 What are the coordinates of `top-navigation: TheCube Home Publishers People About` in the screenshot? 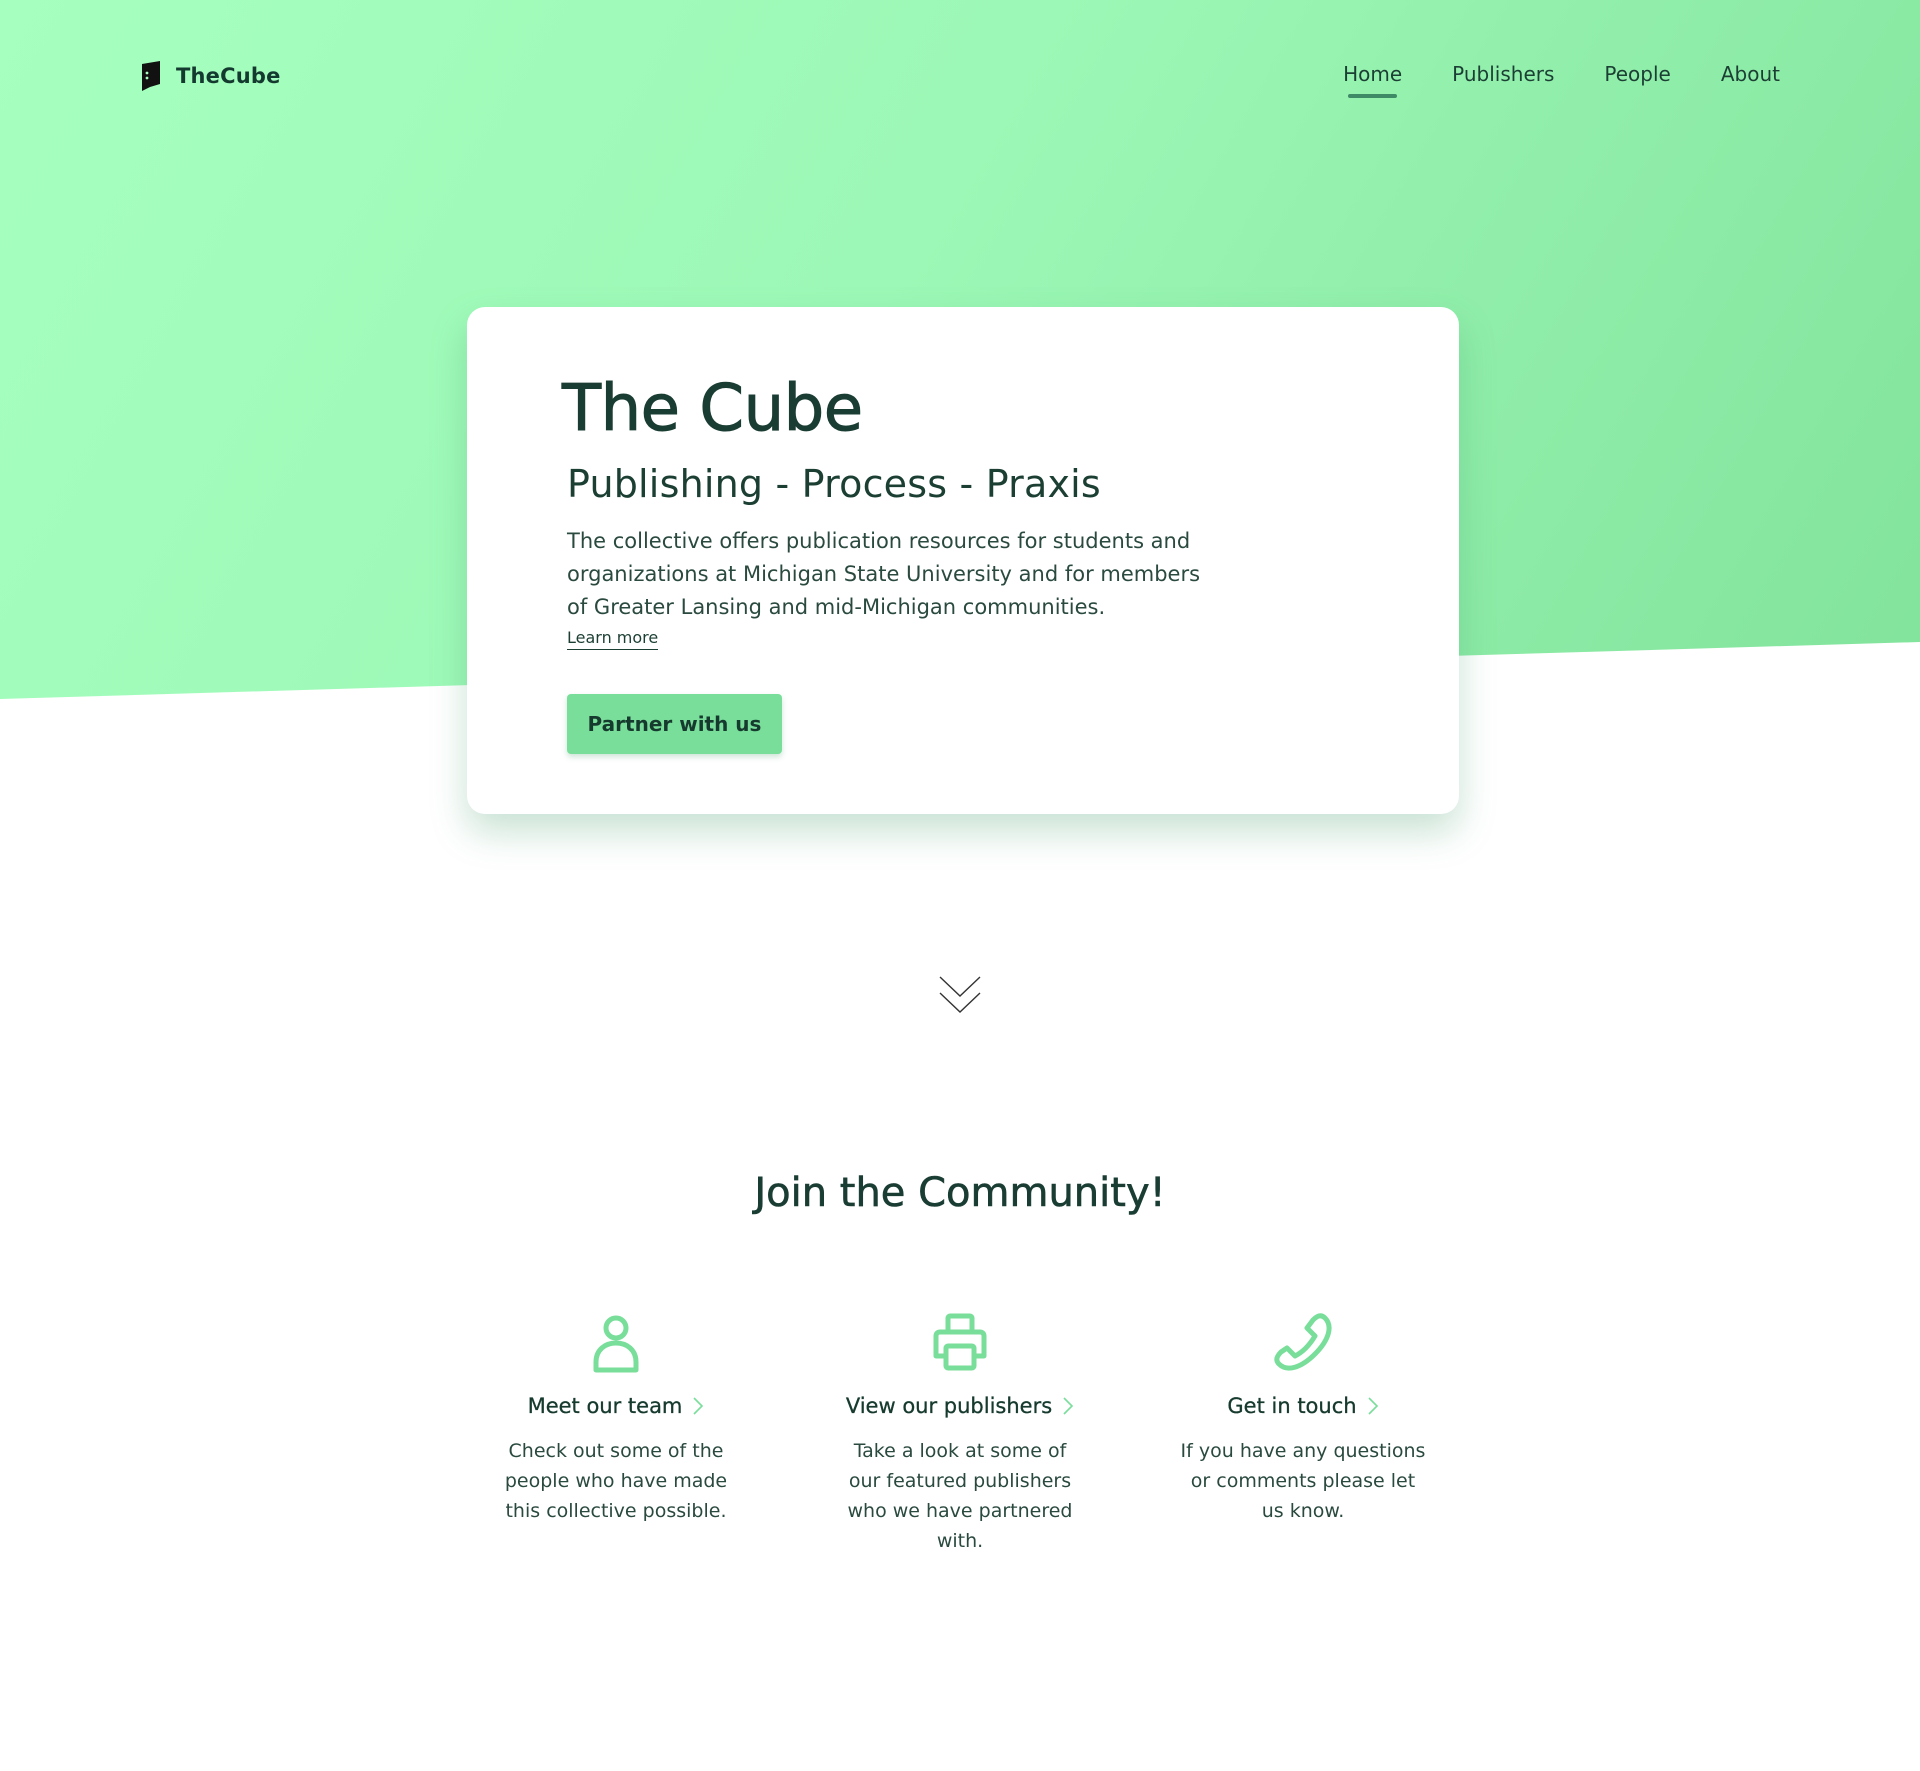 It's located at (960, 75).